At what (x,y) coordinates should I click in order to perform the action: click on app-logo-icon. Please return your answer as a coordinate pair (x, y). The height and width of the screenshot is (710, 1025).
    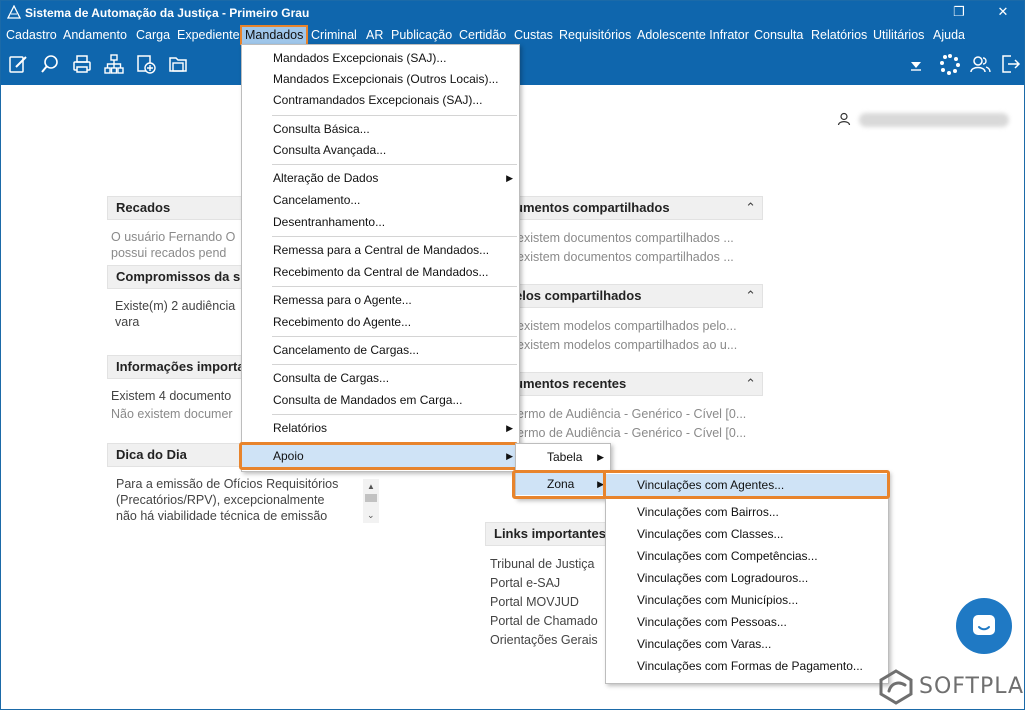
    Looking at the image, I should click on (14, 12).